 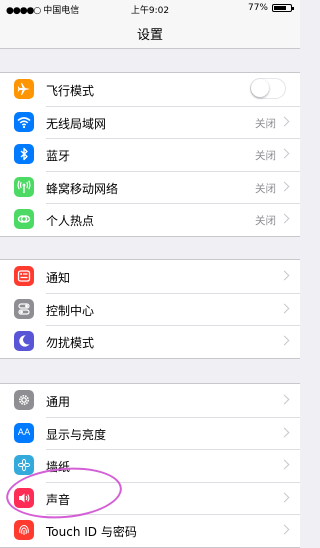 I want to click on moon-icon, so click(x=24, y=341).